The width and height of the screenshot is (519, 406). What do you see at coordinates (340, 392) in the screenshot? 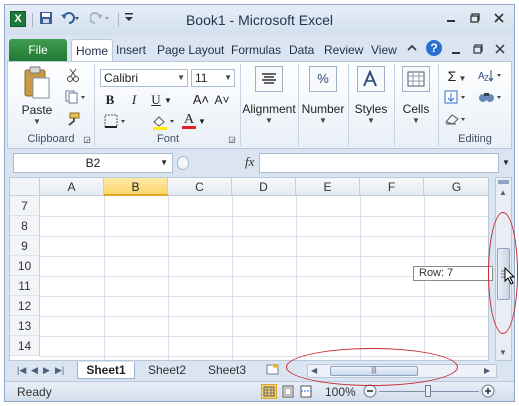
I see `zoom-level: 100%` at bounding box center [340, 392].